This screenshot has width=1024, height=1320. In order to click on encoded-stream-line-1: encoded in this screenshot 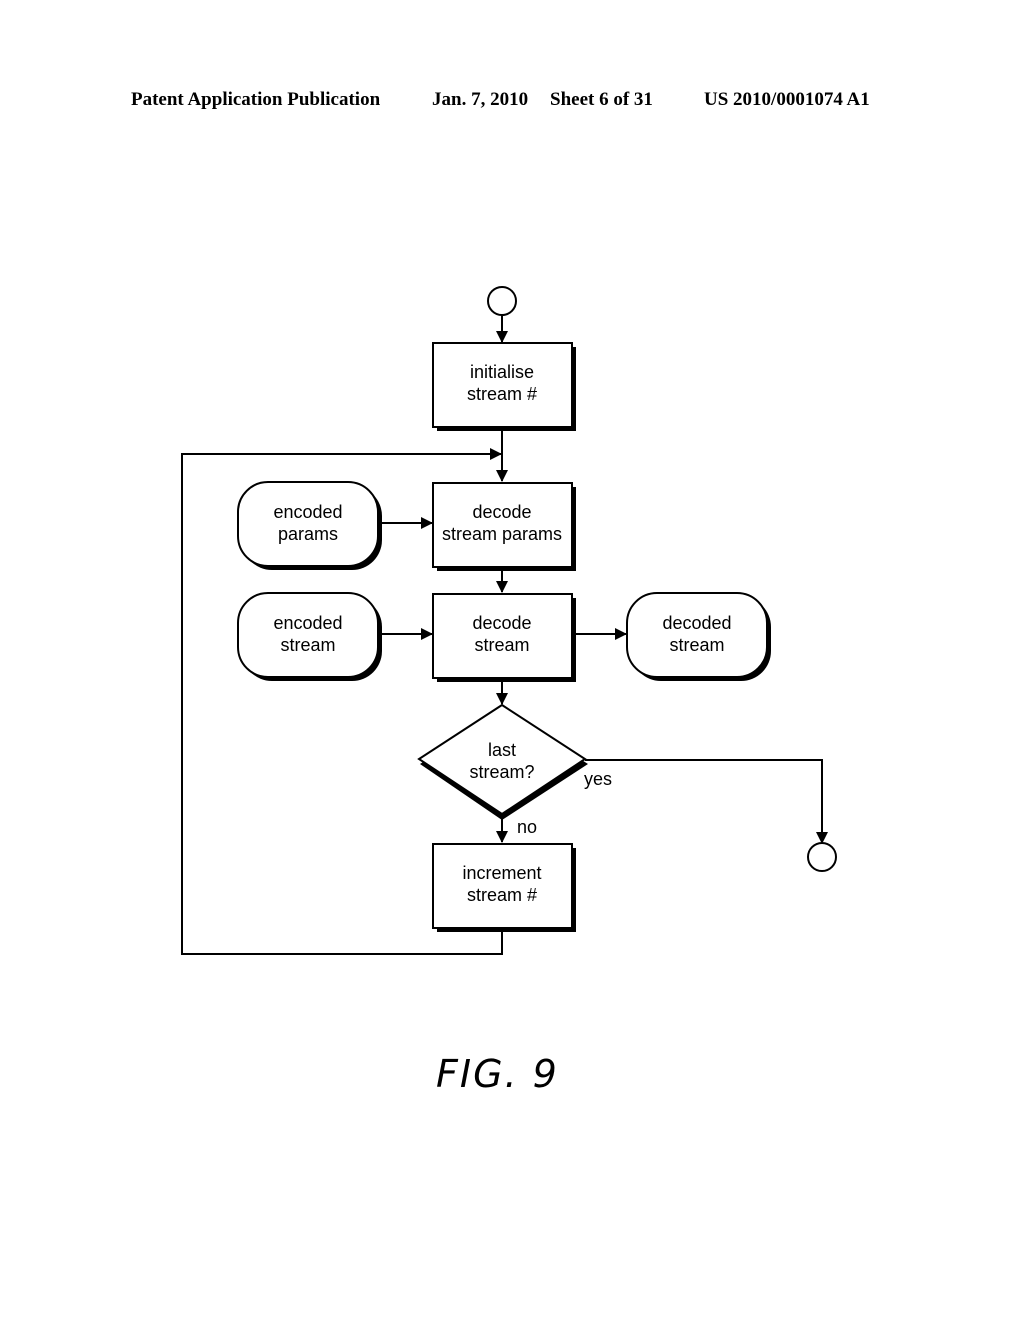, I will do `click(307, 623)`.